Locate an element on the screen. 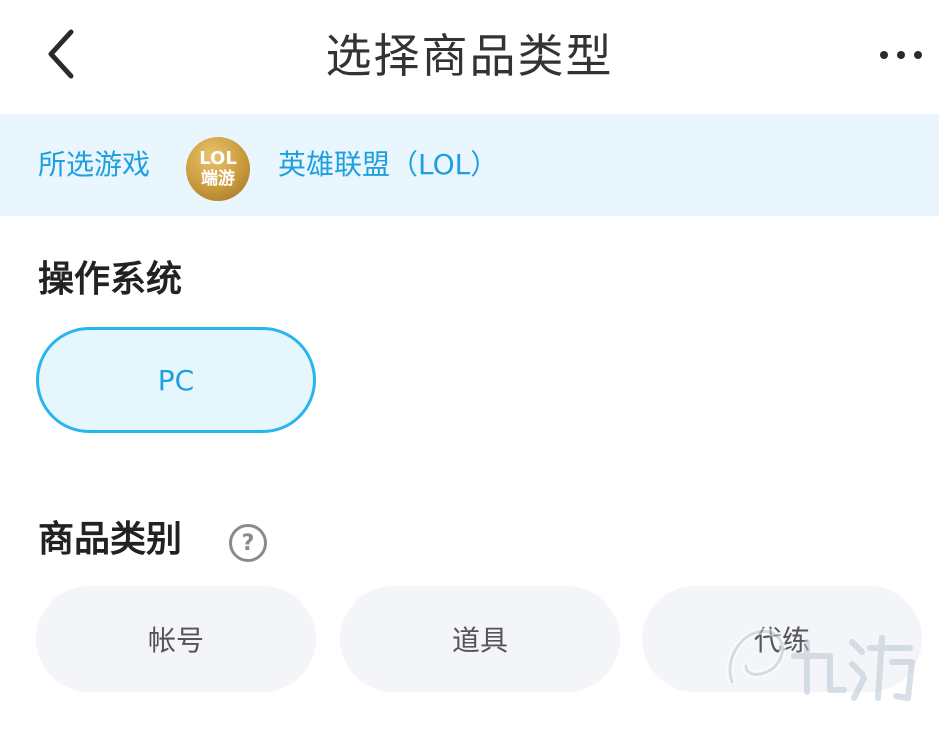  game-name: 英雄联盟（LOL） is located at coordinates (388, 164).